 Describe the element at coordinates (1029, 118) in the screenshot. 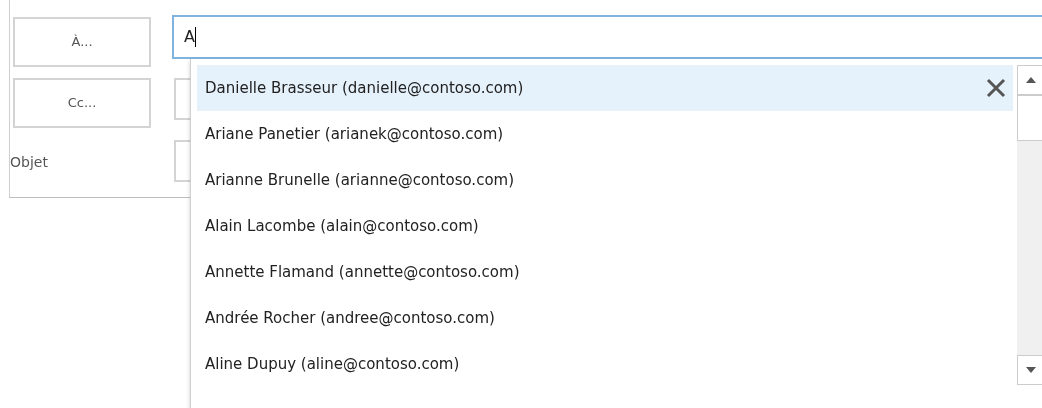

I see `scroll-thumb` at that location.